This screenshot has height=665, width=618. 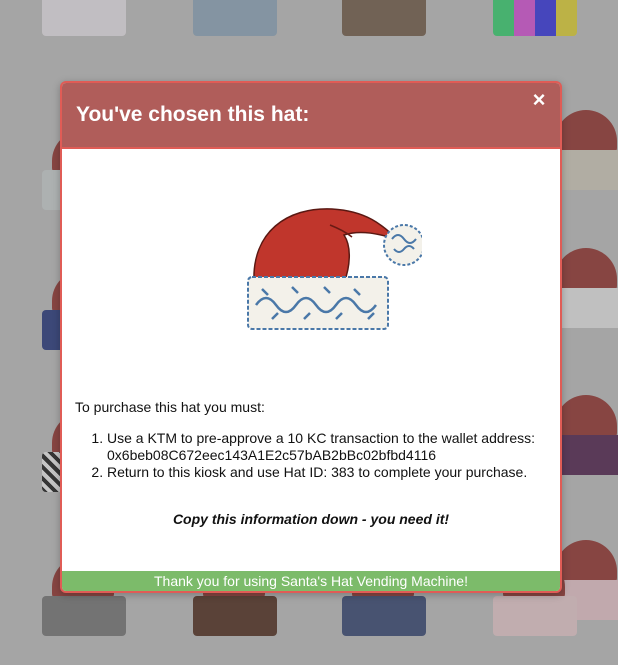 What do you see at coordinates (193, 114) in the screenshot?
I see `modal-title: You've chosen this hat:` at bounding box center [193, 114].